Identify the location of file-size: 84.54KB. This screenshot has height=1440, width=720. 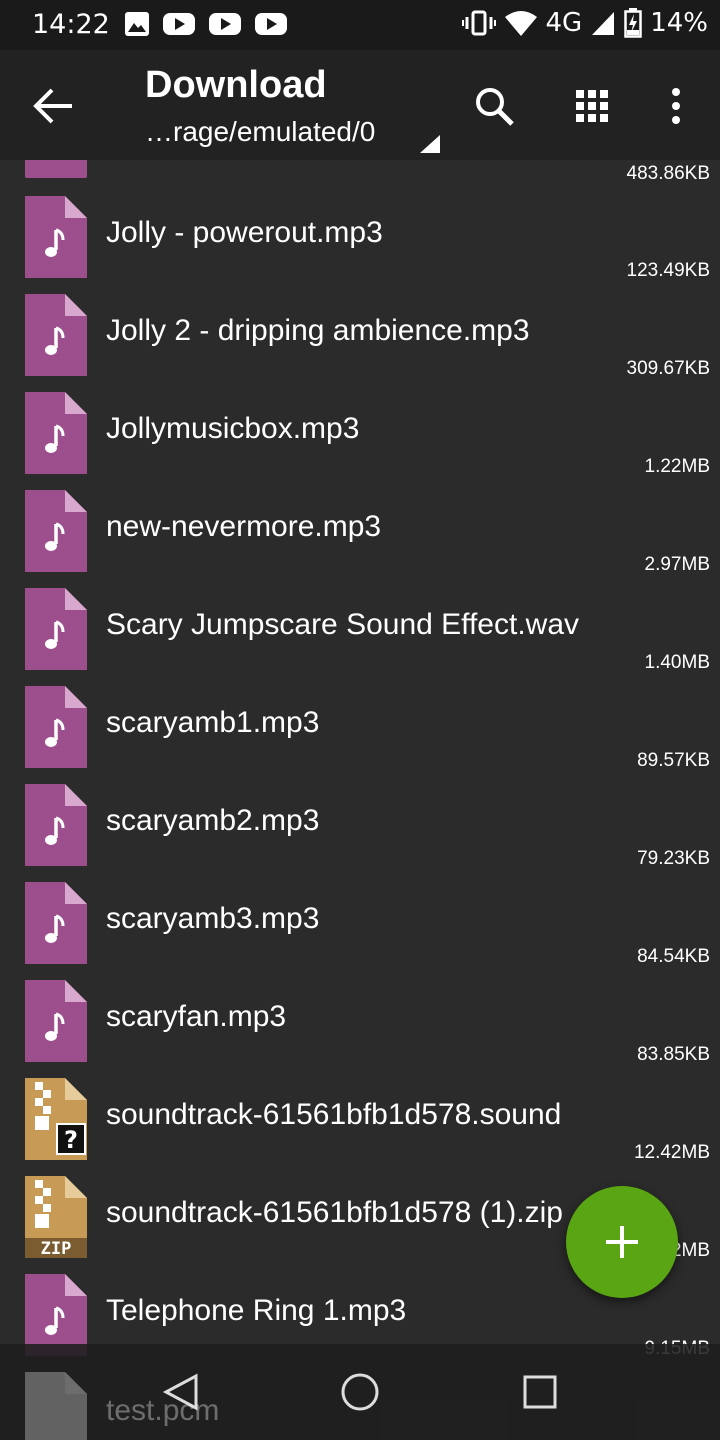
(673, 956).